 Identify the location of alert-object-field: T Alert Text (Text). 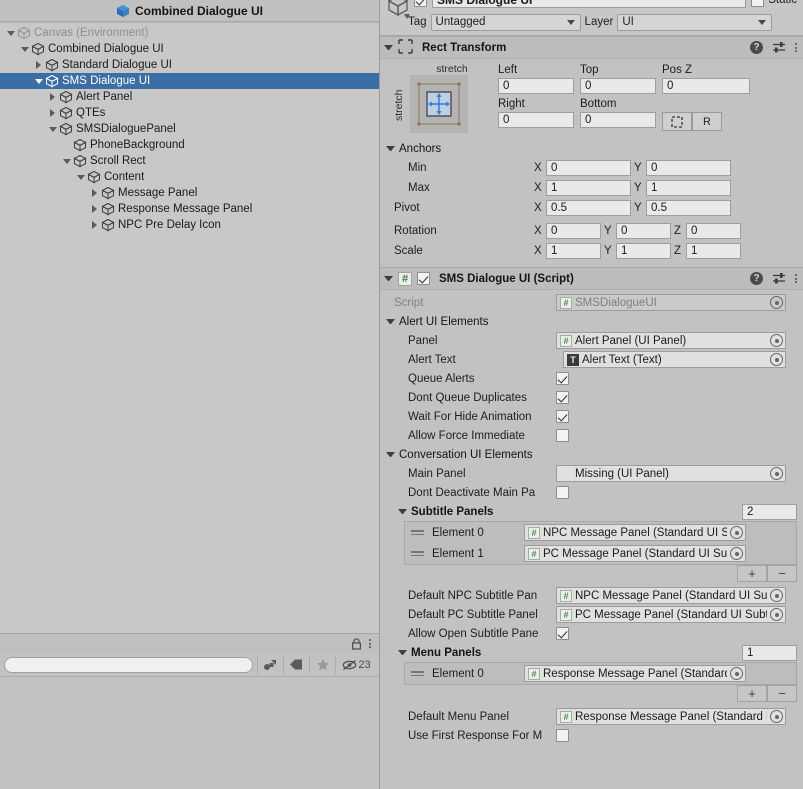
(674, 359).